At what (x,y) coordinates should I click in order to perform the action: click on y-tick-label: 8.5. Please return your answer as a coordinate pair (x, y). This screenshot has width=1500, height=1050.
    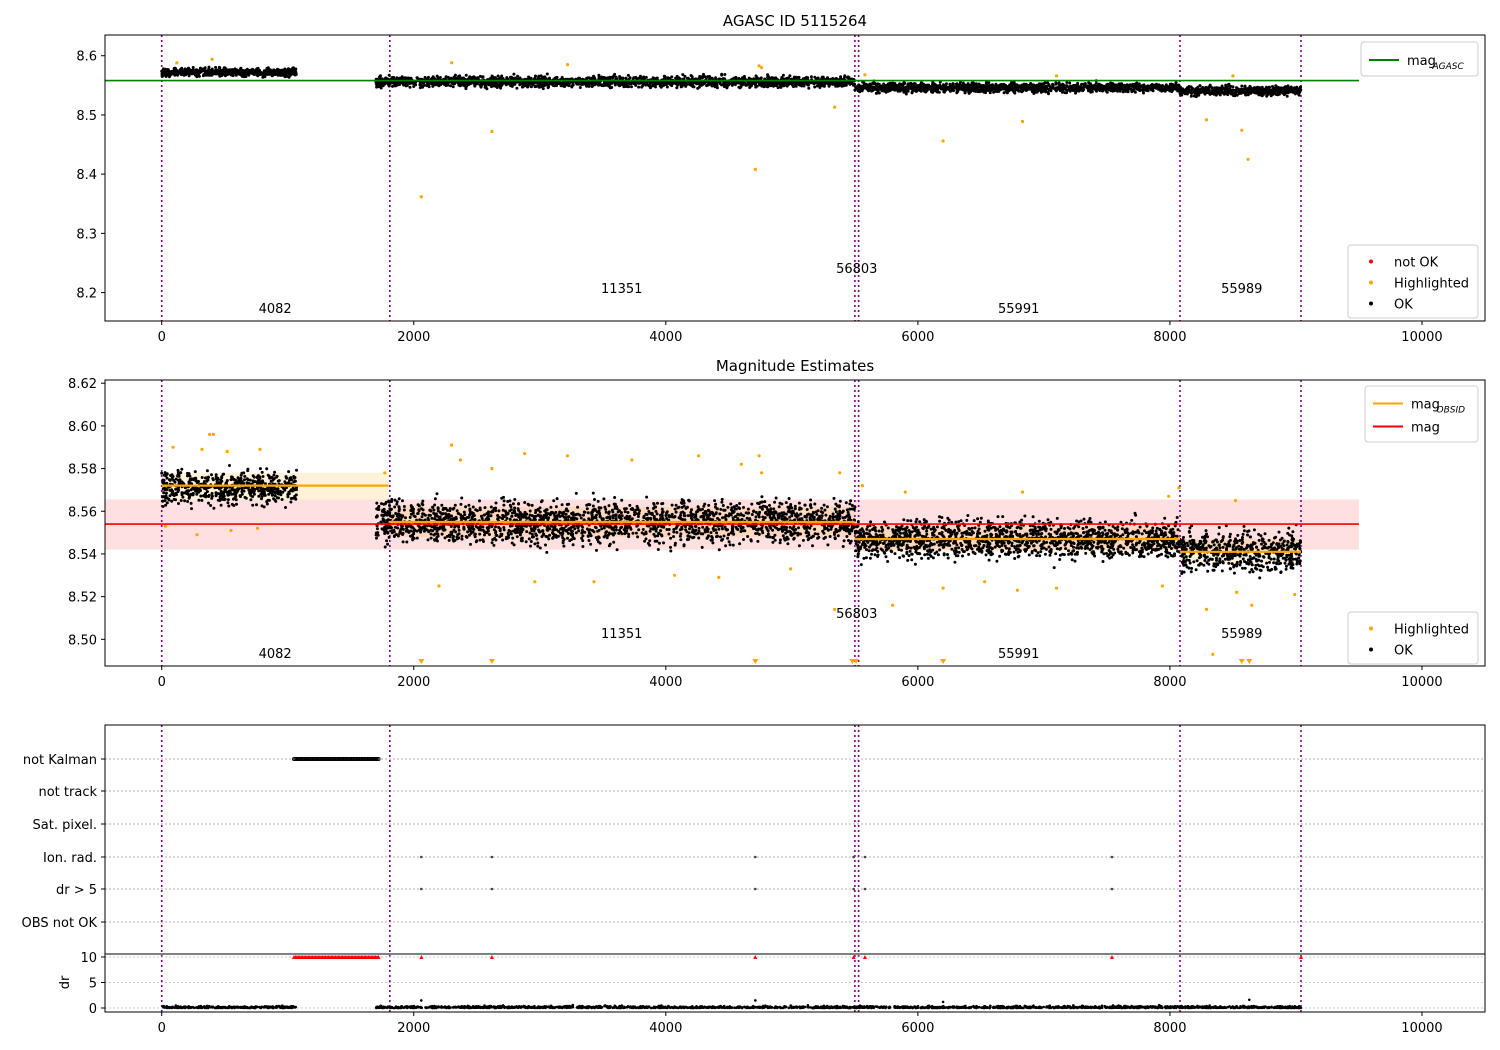
    Looking at the image, I should click on (86, 116).